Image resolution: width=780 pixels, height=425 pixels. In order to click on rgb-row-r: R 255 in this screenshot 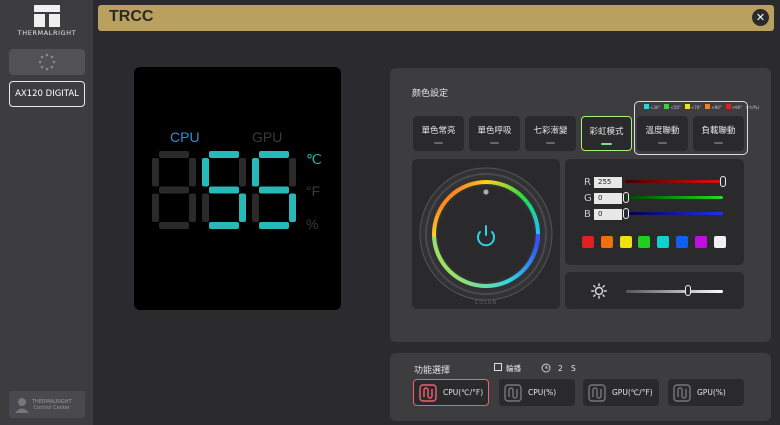, I will do `click(603, 182)`.